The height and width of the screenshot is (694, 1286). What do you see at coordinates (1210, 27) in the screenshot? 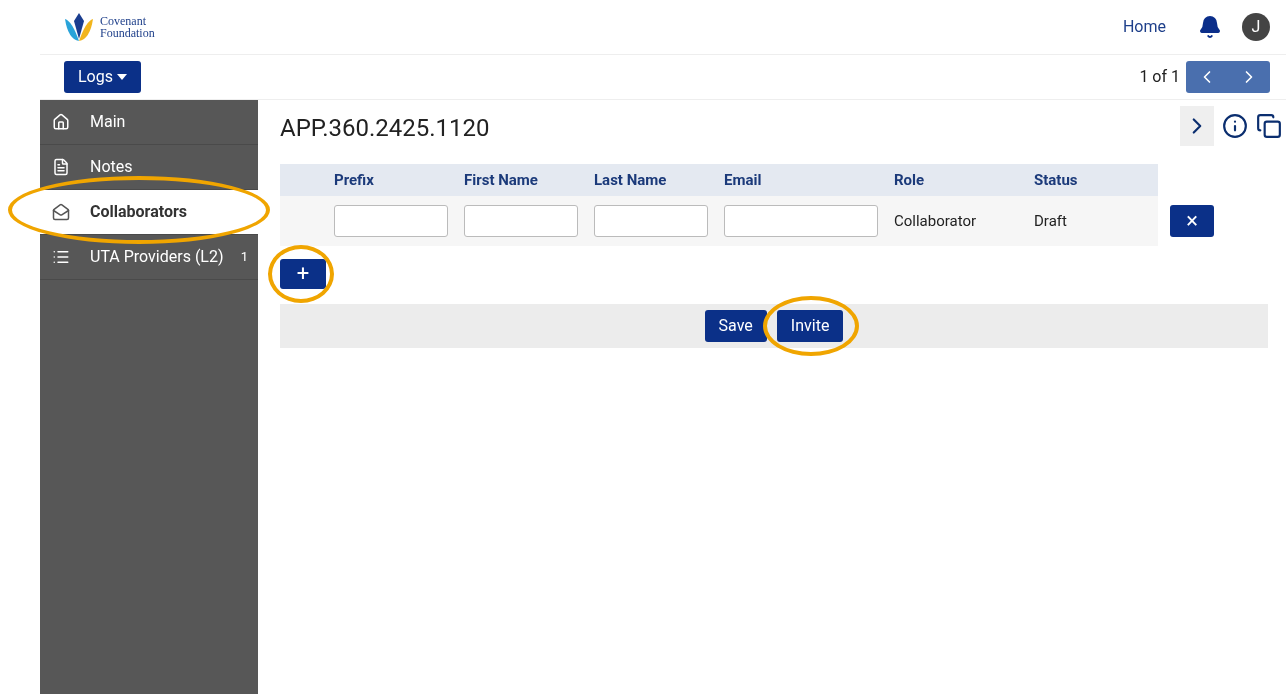
I see `bell-icon` at bounding box center [1210, 27].